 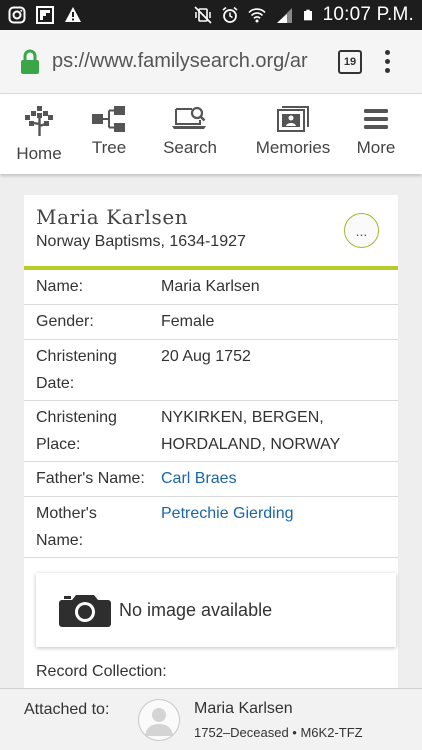 I want to click on tab-switcher-button: 19, so click(x=350, y=61).